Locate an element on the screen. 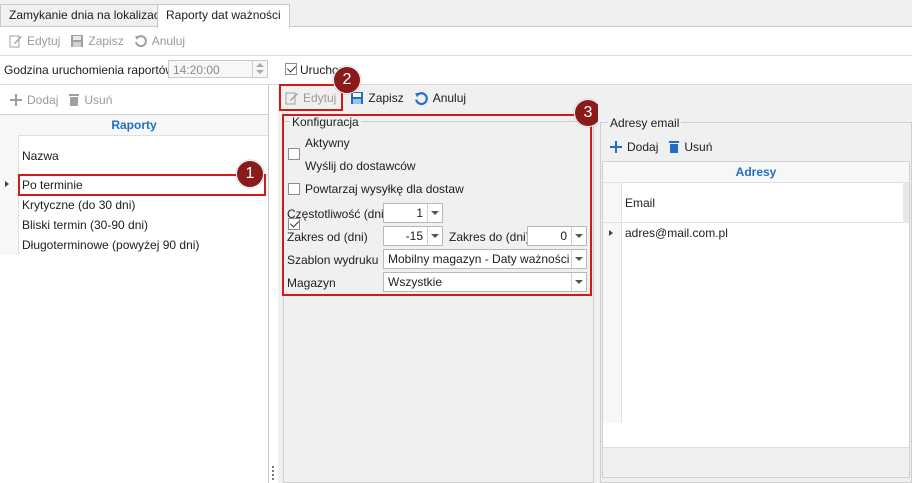 The width and height of the screenshot is (912, 483). add-email-button: Dodaj is located at coordinates (633, 147).